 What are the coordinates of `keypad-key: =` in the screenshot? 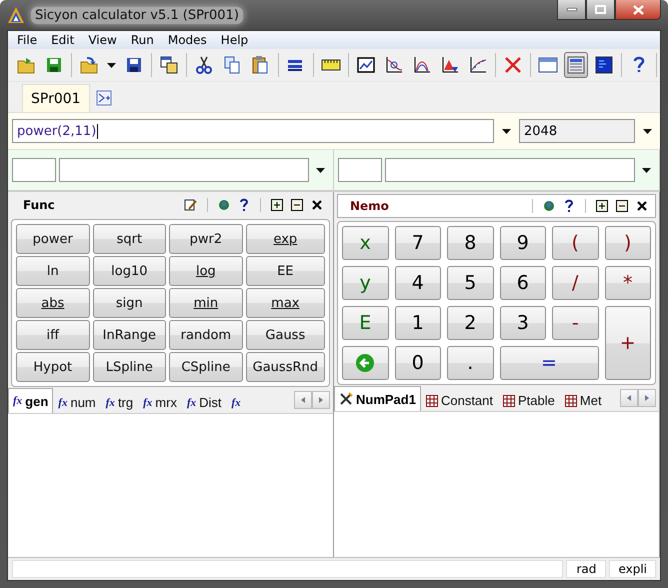 It's located at (549, 363).